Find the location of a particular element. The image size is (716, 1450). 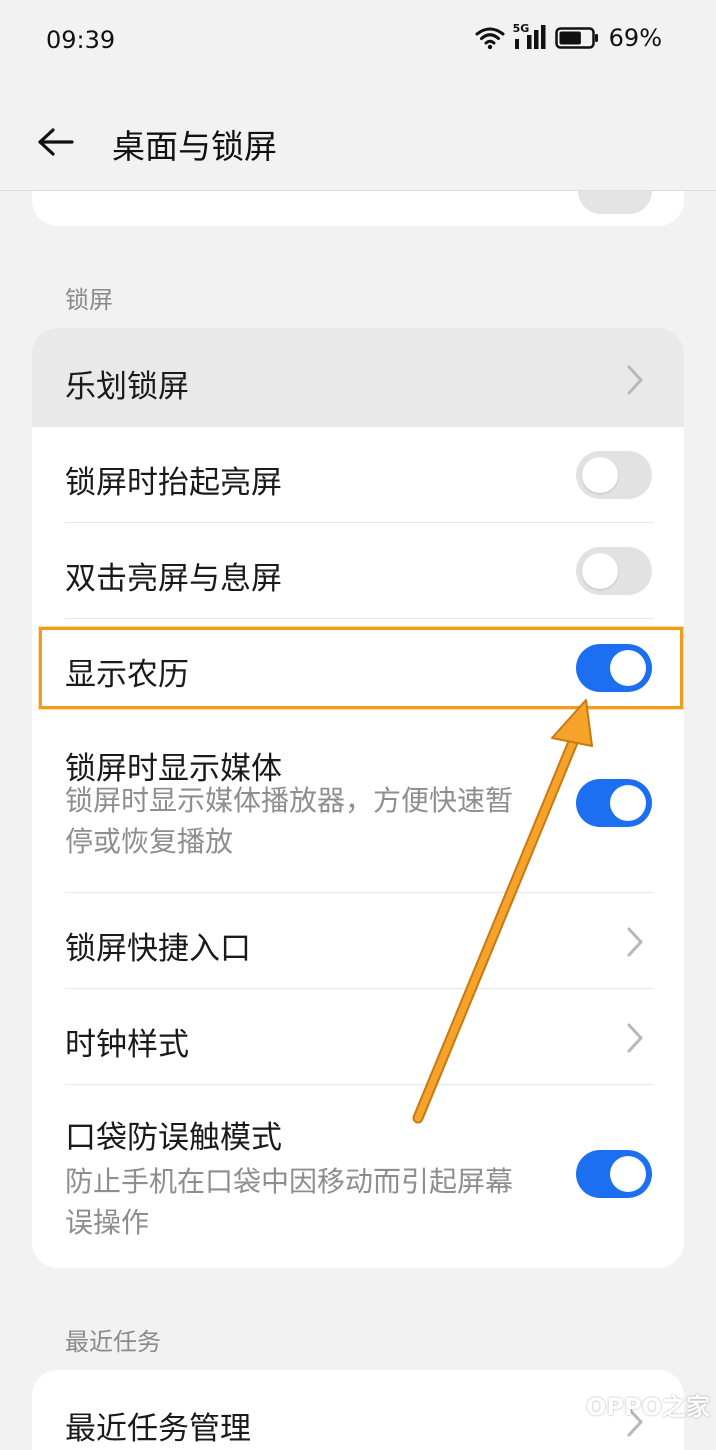

row-lockscreen-media: 锁屏时显示媒体 锁屏时显示媒体播放器，方便快速暂停或恢复播放 is located at coordinates (358, 804).